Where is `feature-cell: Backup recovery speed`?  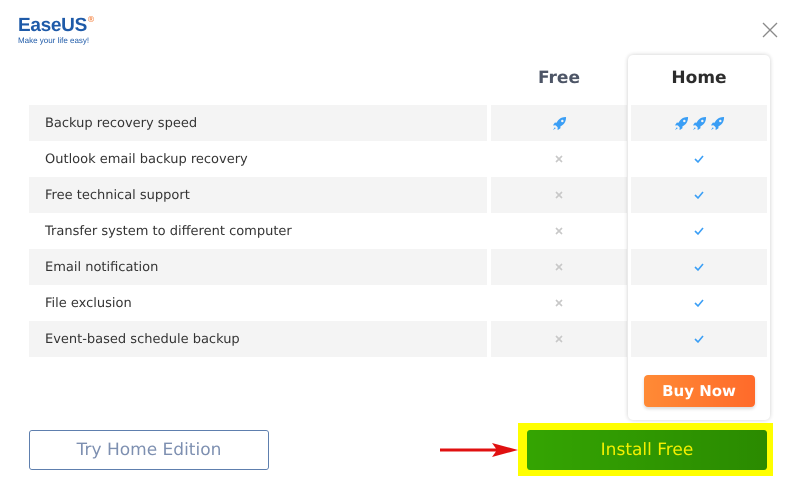
feature-cell: Backup recovery speed is located at coordinates (258, 123).